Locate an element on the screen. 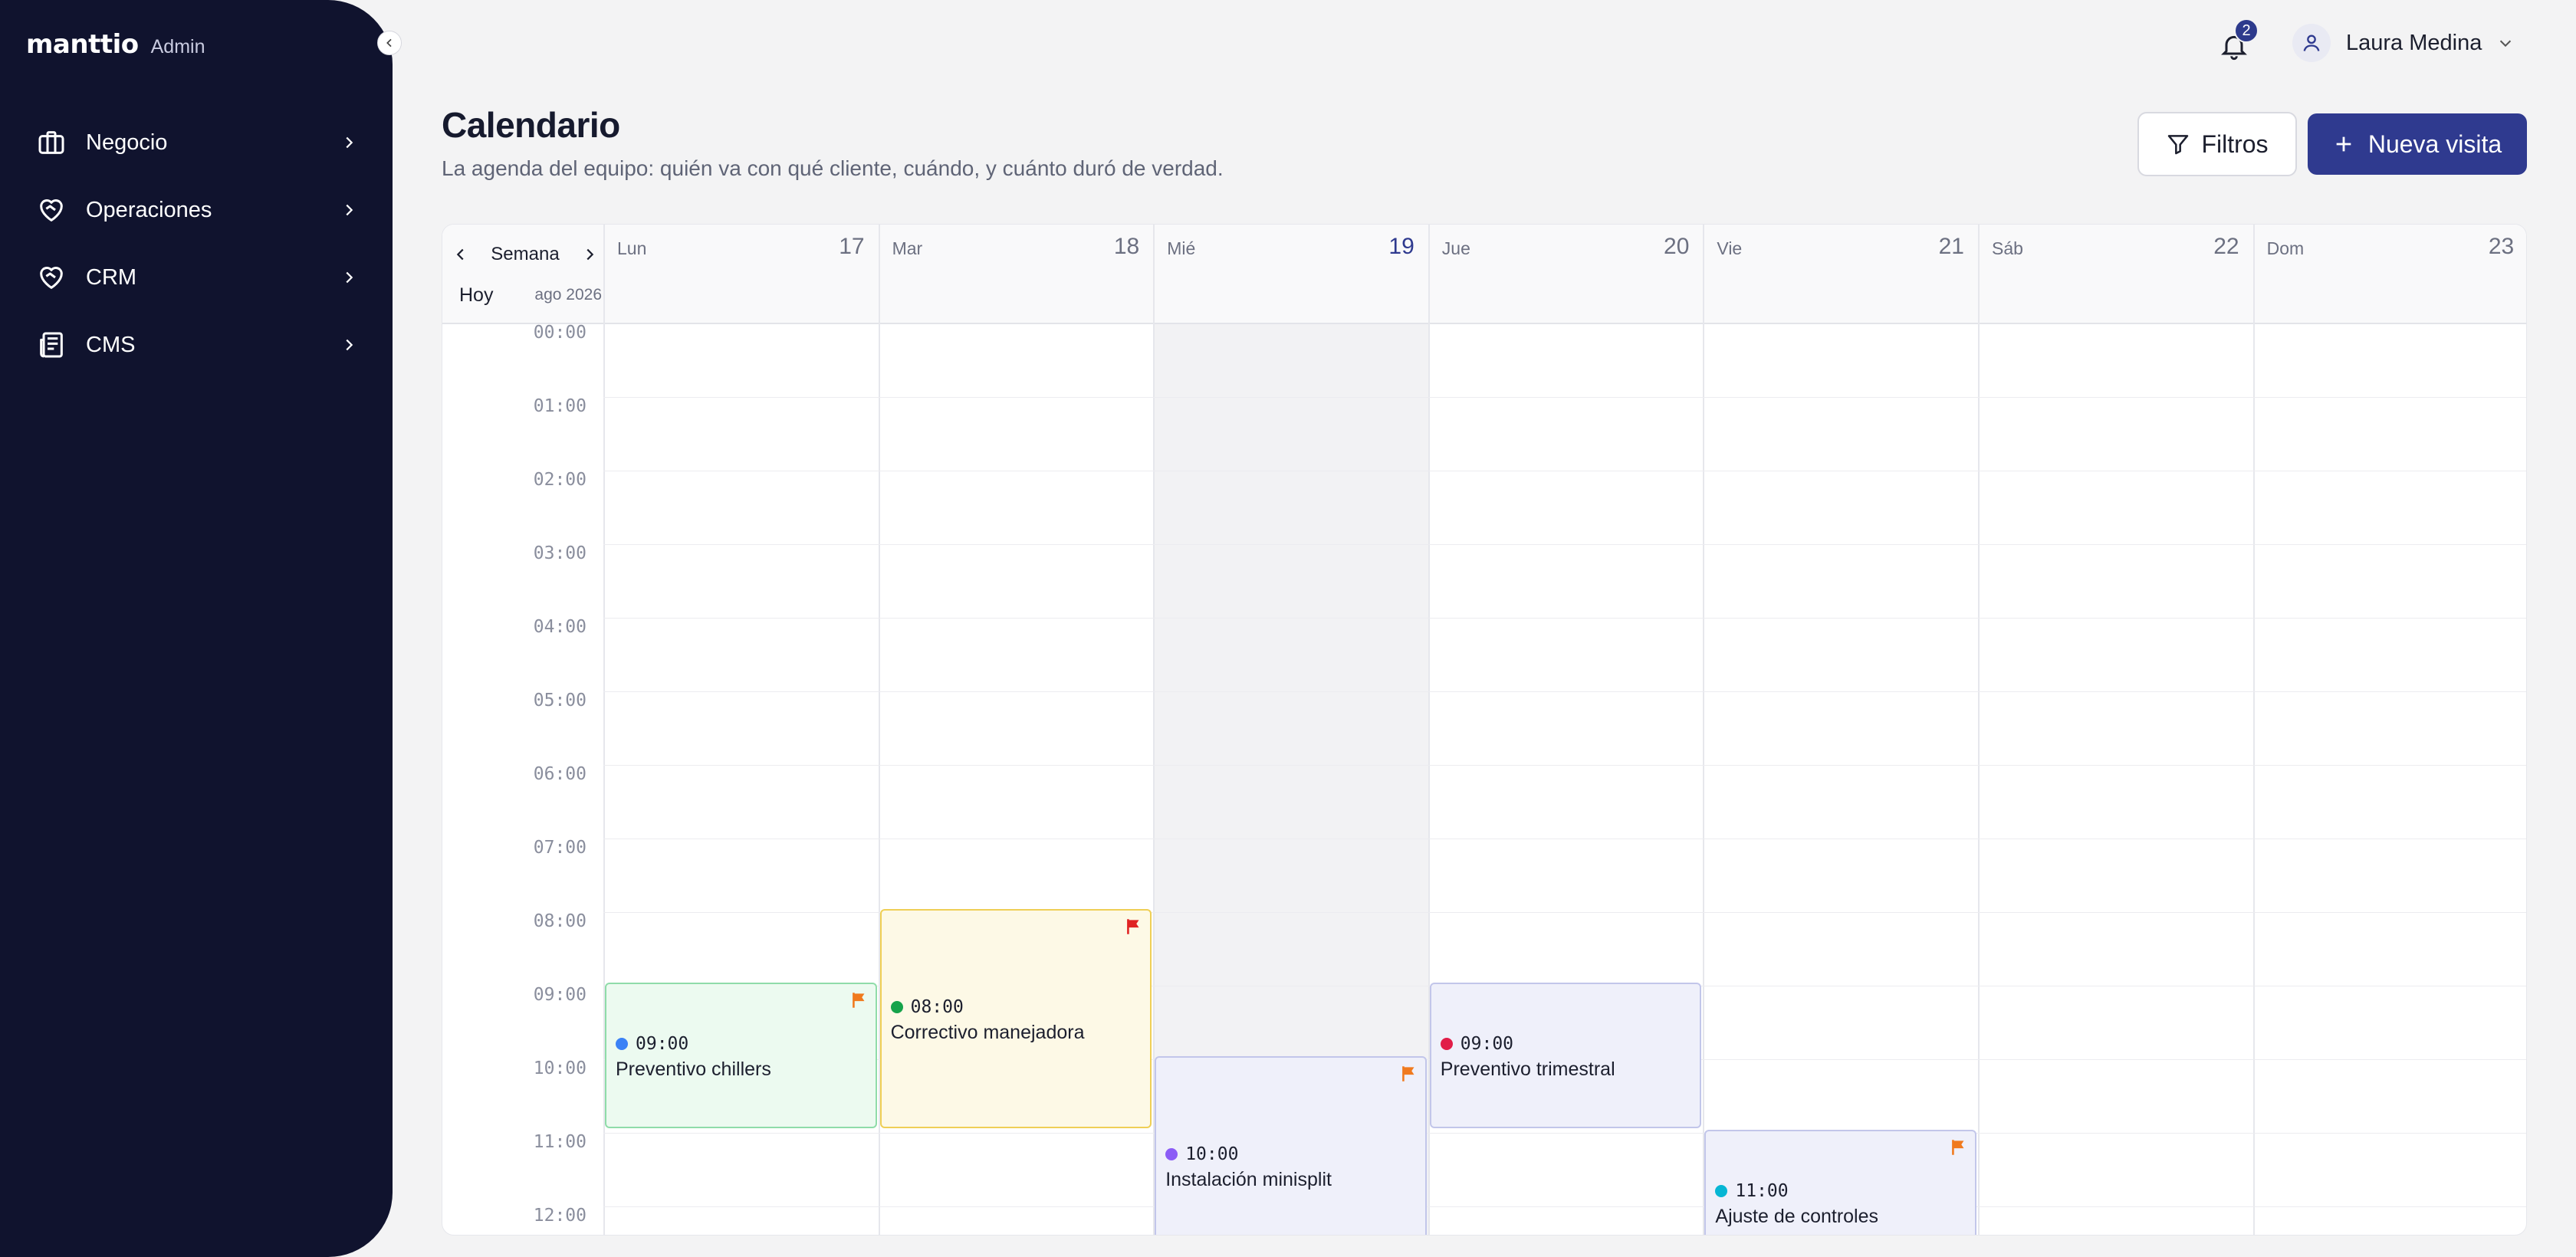 The image size is (2576, 1257). today-button: Hoy is located at coordinates (476, 295).